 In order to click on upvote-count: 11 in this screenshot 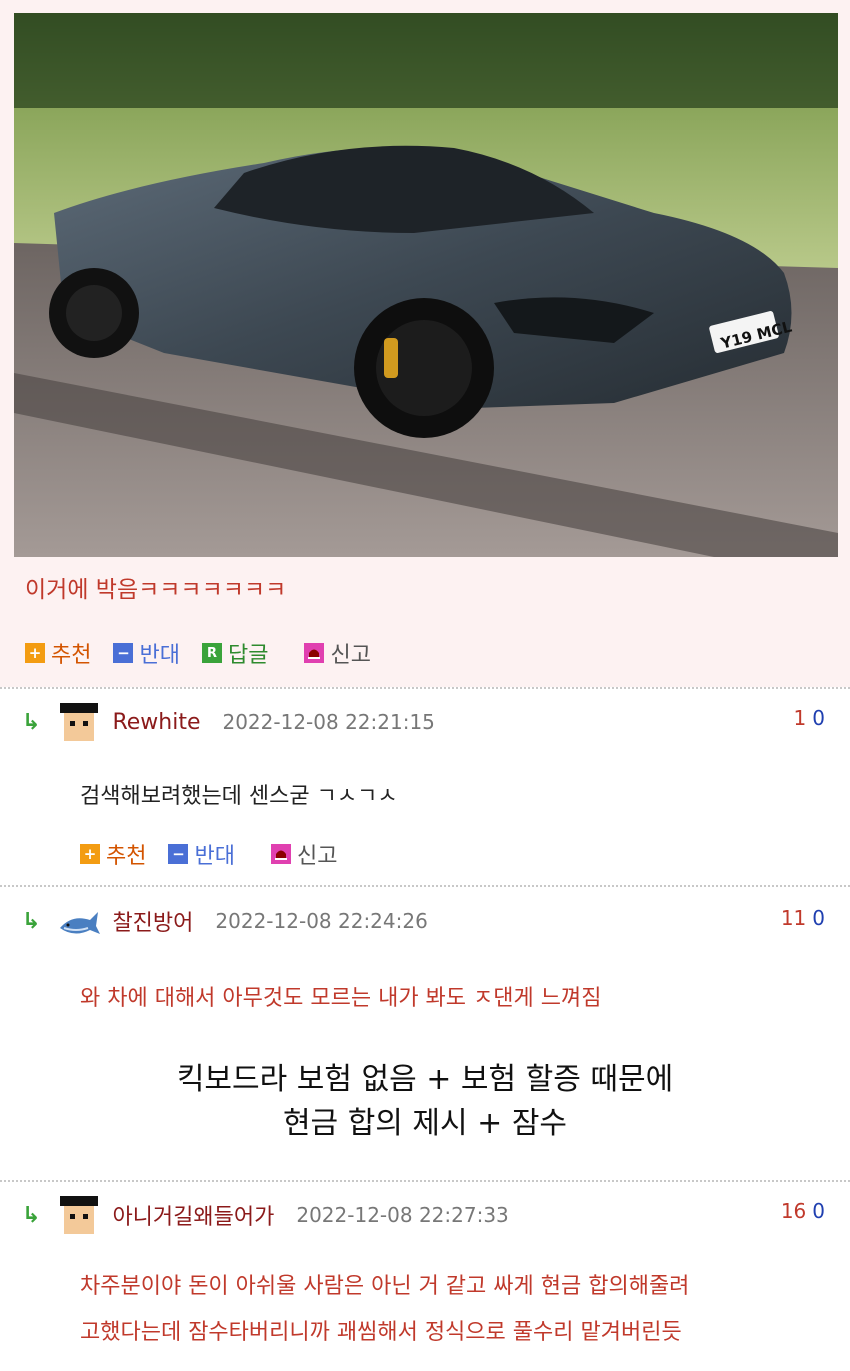, I will do `click(793, 918)`.